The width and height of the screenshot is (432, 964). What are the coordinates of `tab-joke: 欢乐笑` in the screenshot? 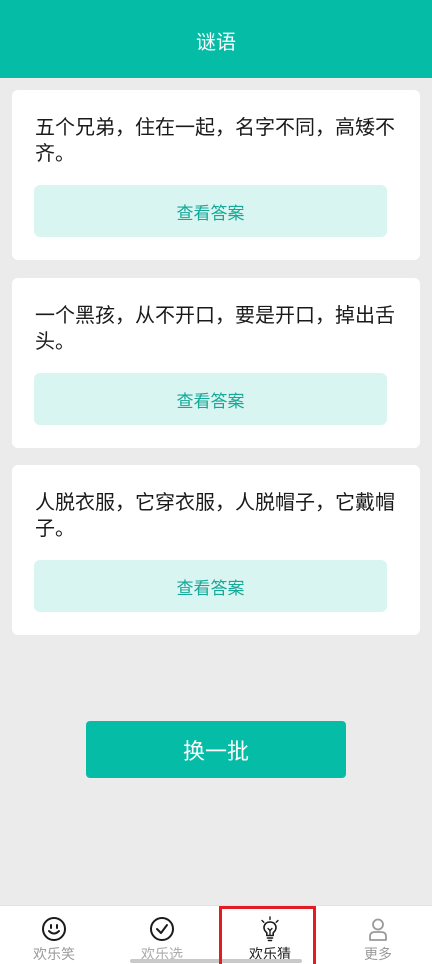 It's located at (54, 935).